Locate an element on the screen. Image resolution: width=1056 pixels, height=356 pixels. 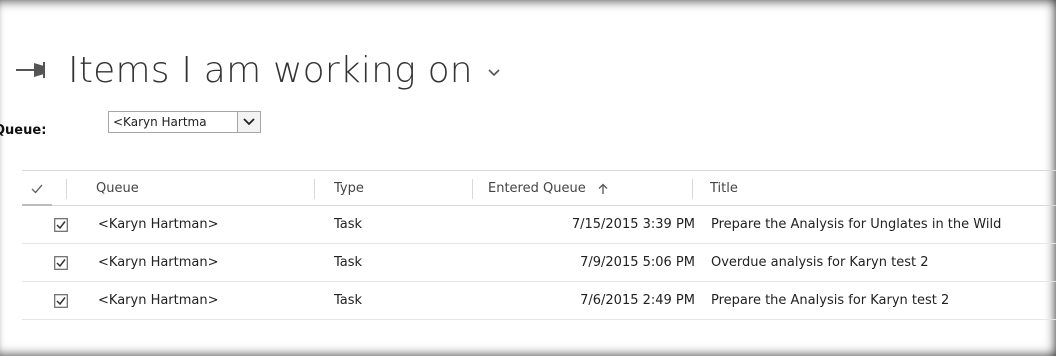
dropdown-arrow-icon is located at coordinates (249, 122).